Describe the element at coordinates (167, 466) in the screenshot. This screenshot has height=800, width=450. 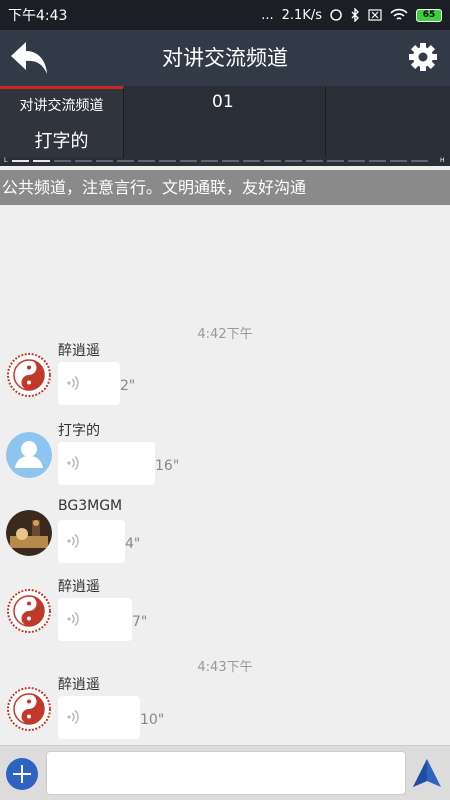
I see `voice-duration: 16"` at that location.